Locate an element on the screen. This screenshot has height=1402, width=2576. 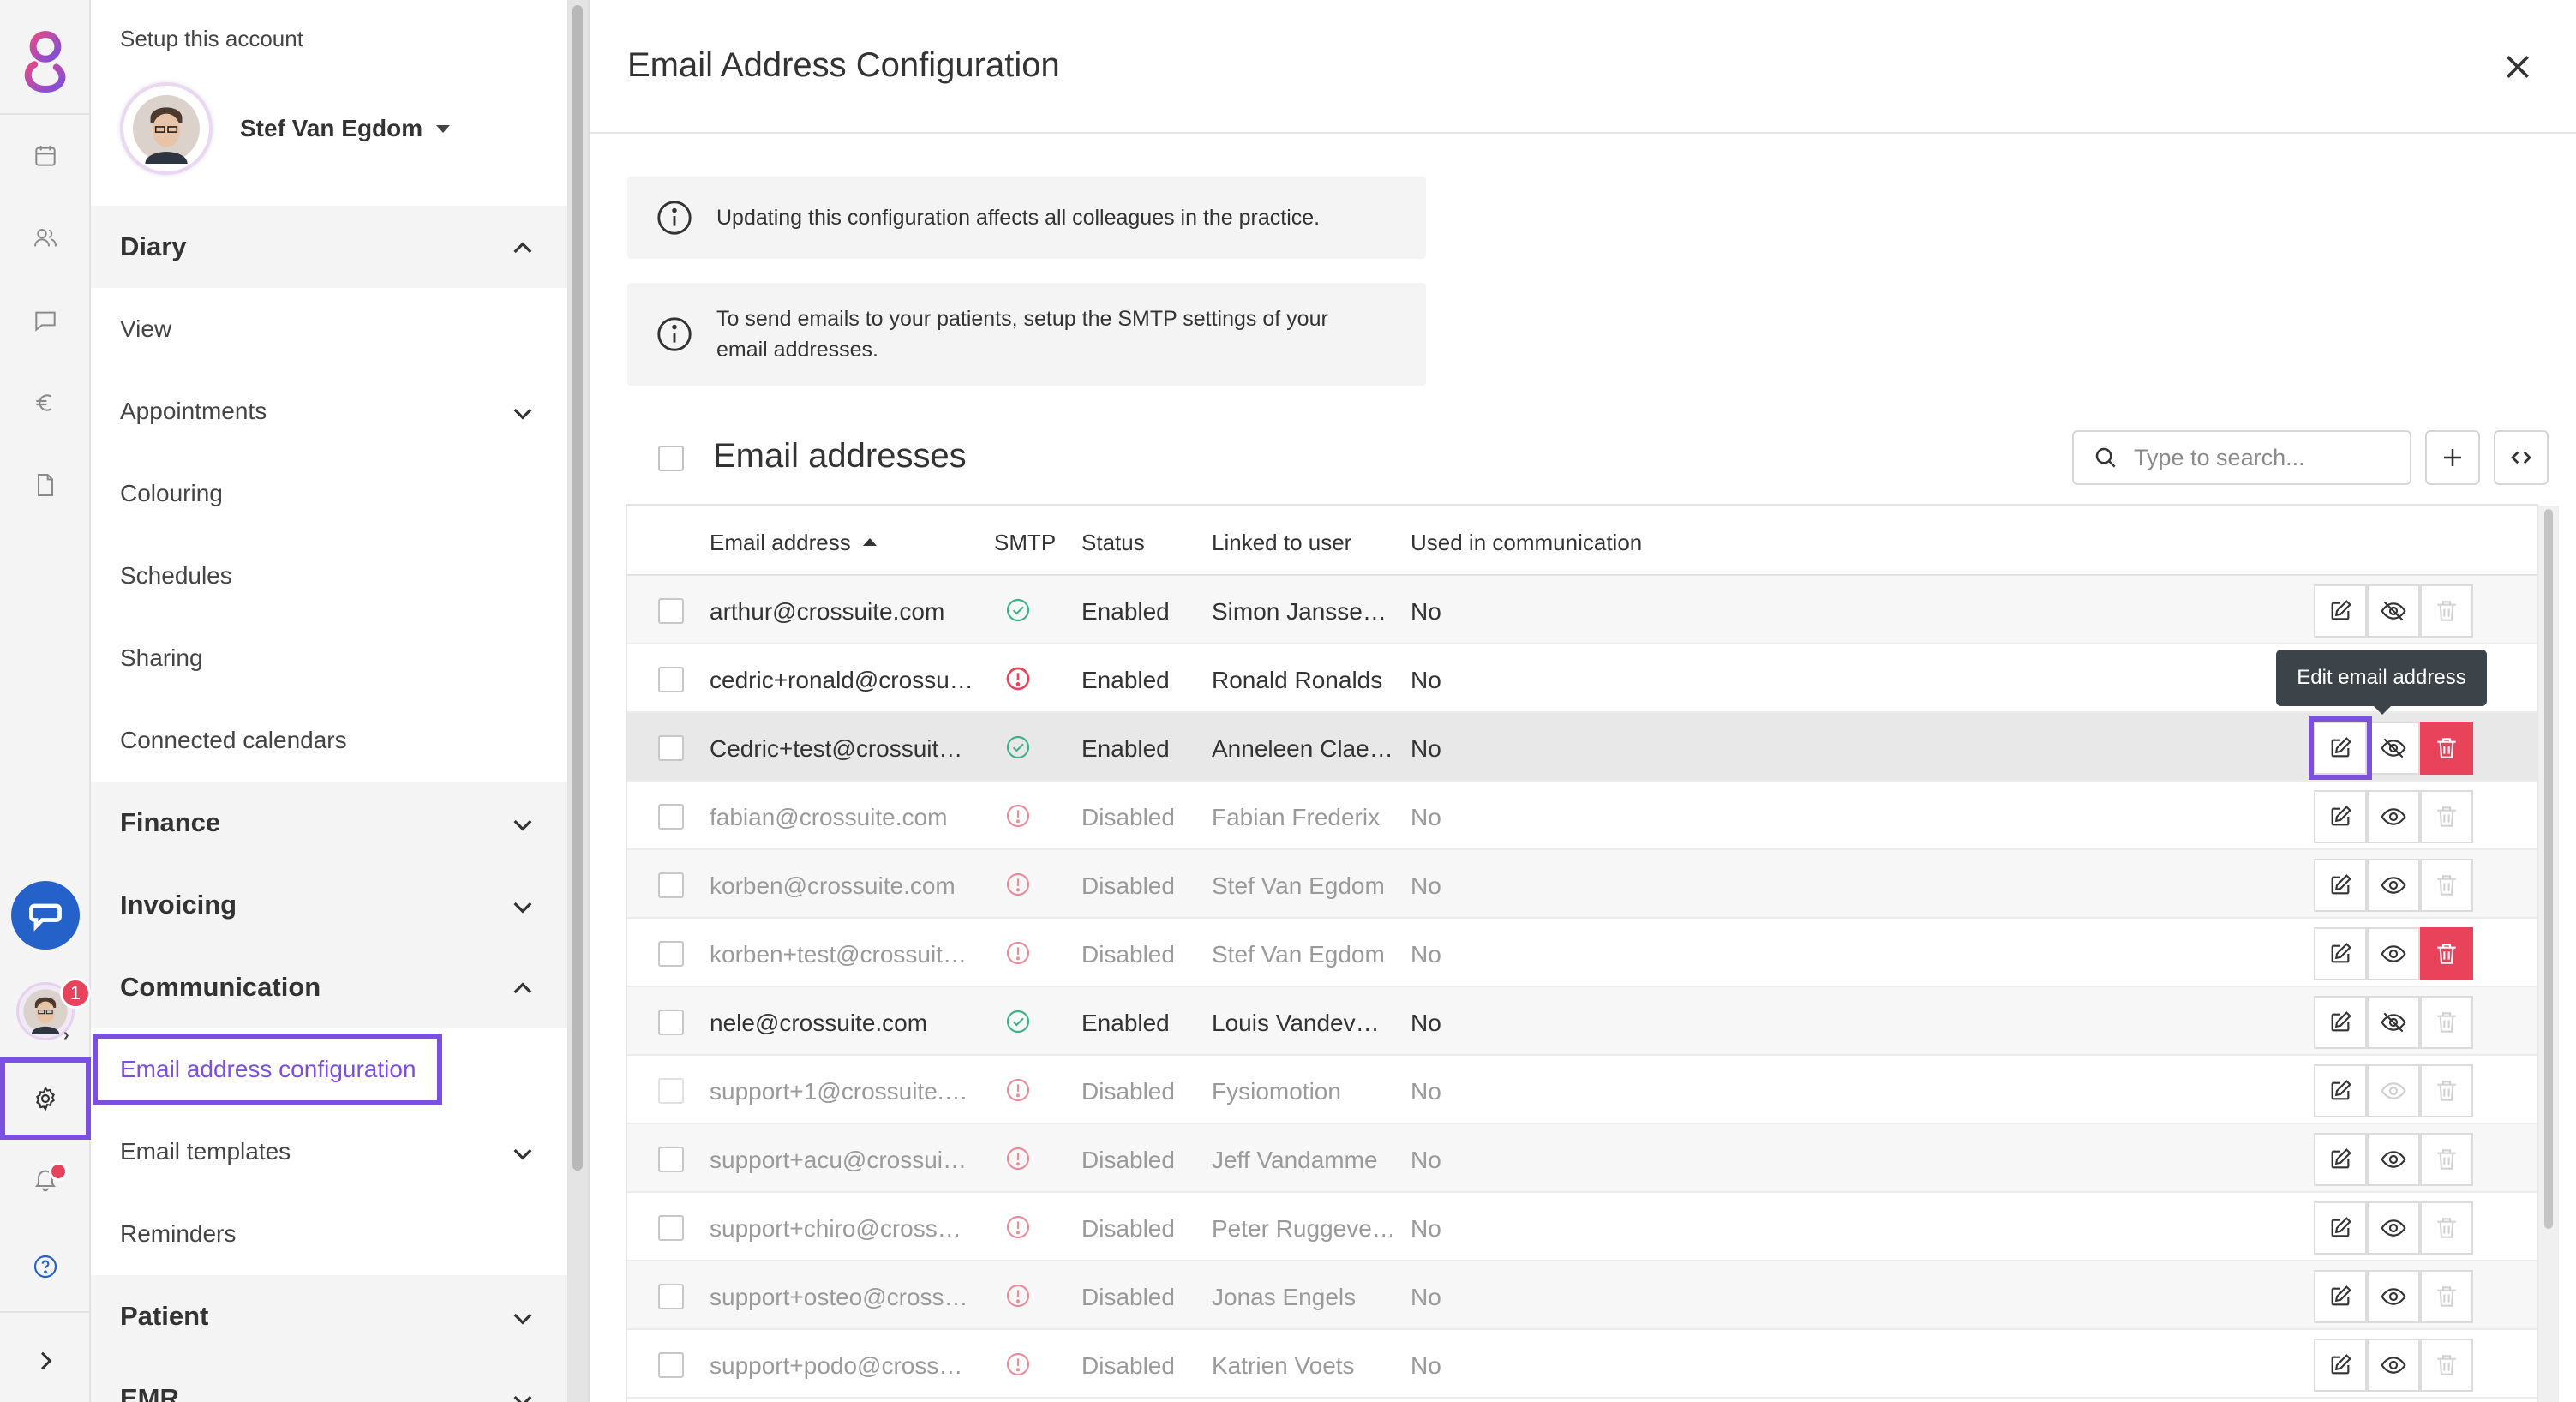
help-button is located at coordinates (45, 1266).